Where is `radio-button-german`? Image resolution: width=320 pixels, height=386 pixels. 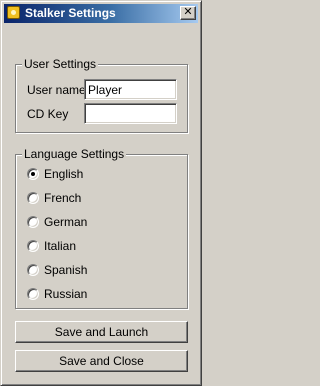 radio-button-german is located at coordinates (33, 222).